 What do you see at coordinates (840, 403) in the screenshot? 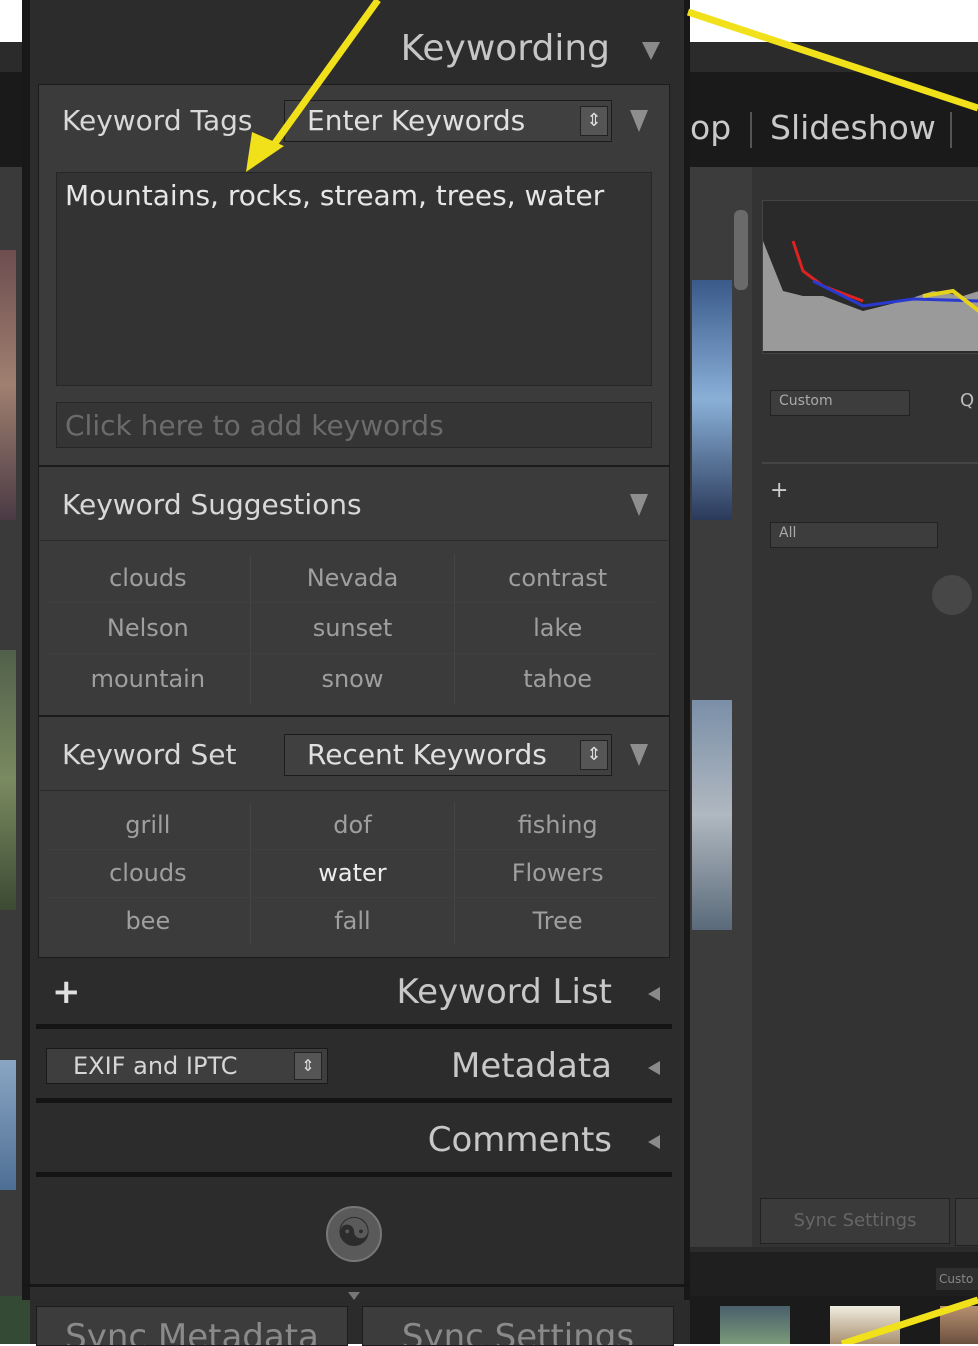
I see `right-preset-select: Custom` at bounding box center [840, 403].